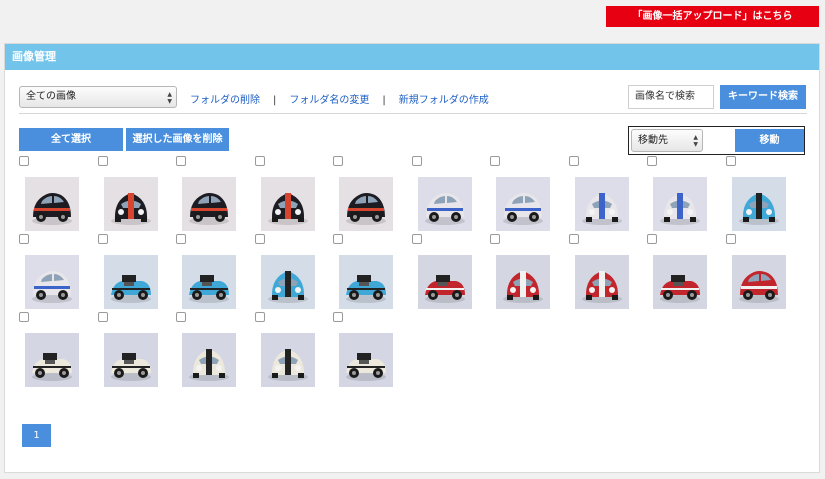 The width and height of the screenshot is (825, 479). I want to click on move-target-value: 移動先, so click(653, 140).